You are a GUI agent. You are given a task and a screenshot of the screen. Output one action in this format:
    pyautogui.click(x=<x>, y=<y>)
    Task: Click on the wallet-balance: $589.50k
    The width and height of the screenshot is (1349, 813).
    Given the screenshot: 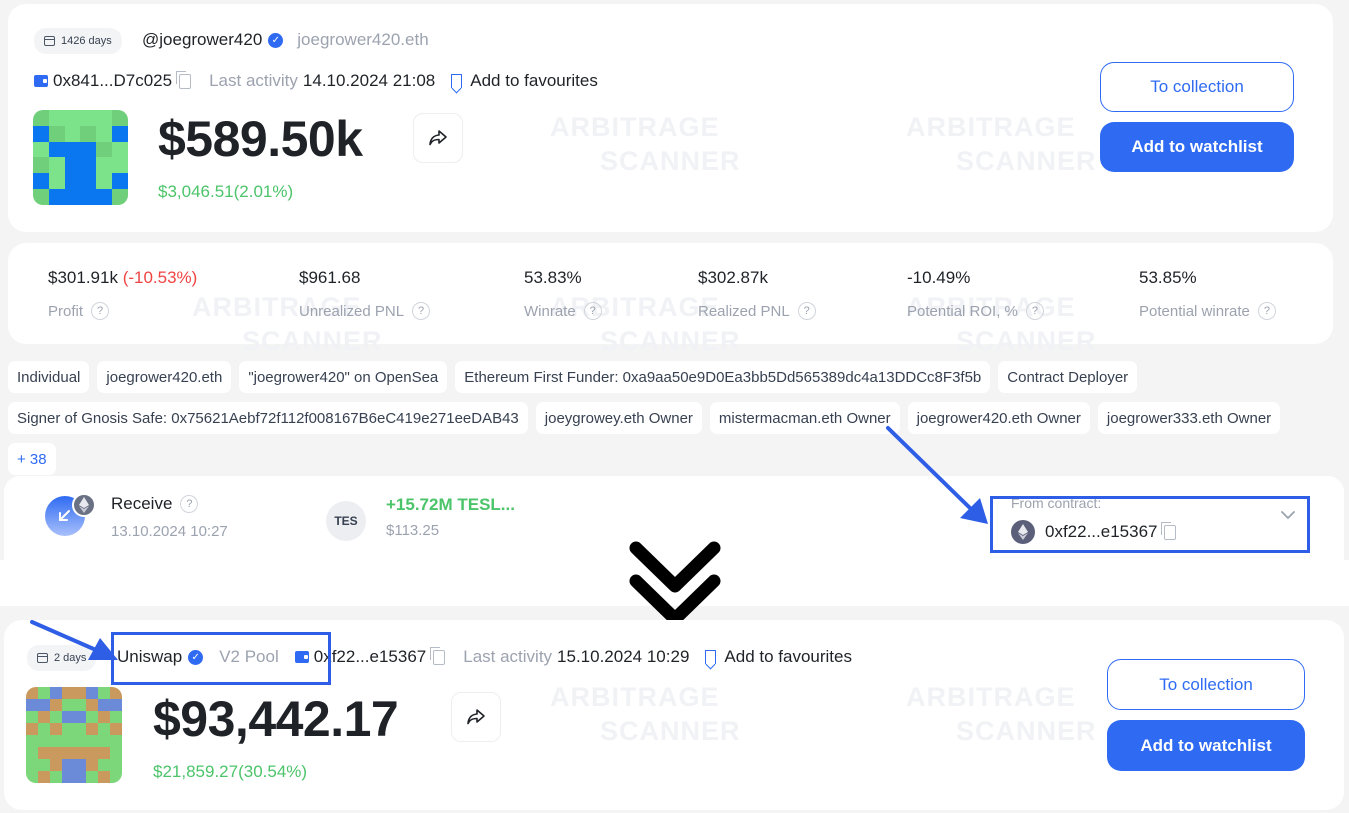 What is the action you would take?
    pyautogui.click(x=260, y=139)
    